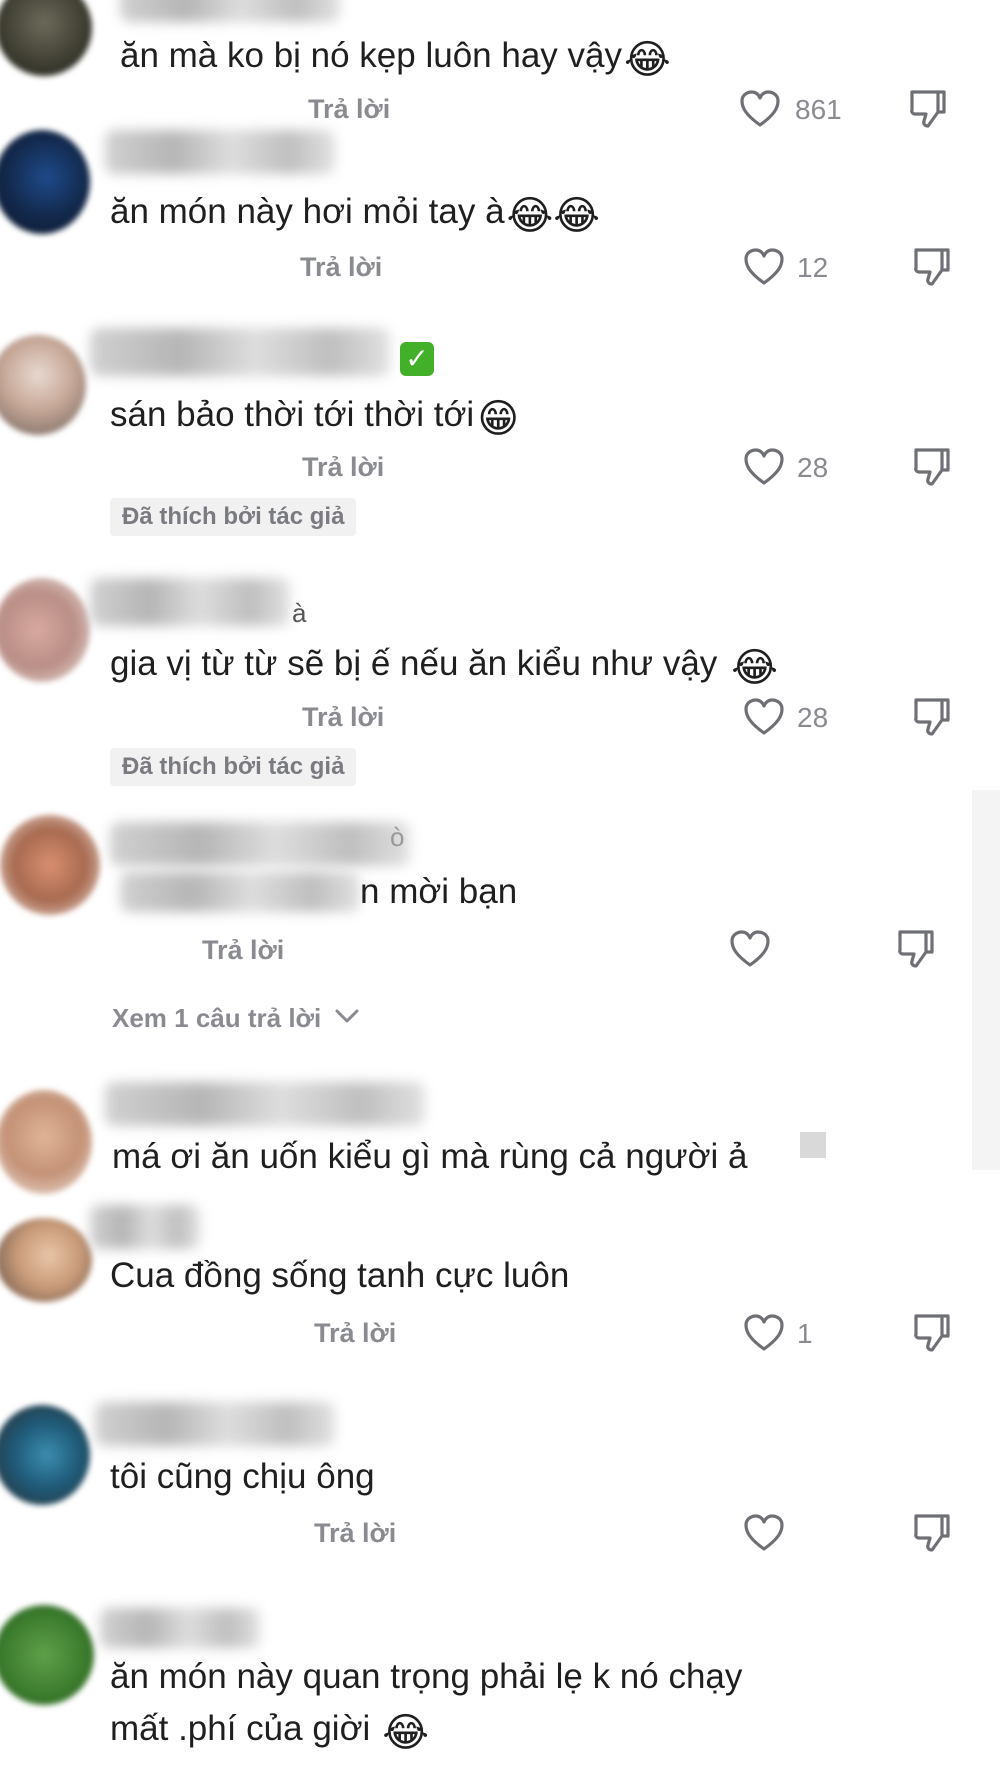  I want to click on comment-text: tôi cũng chịu ông, so click(242, 1476).